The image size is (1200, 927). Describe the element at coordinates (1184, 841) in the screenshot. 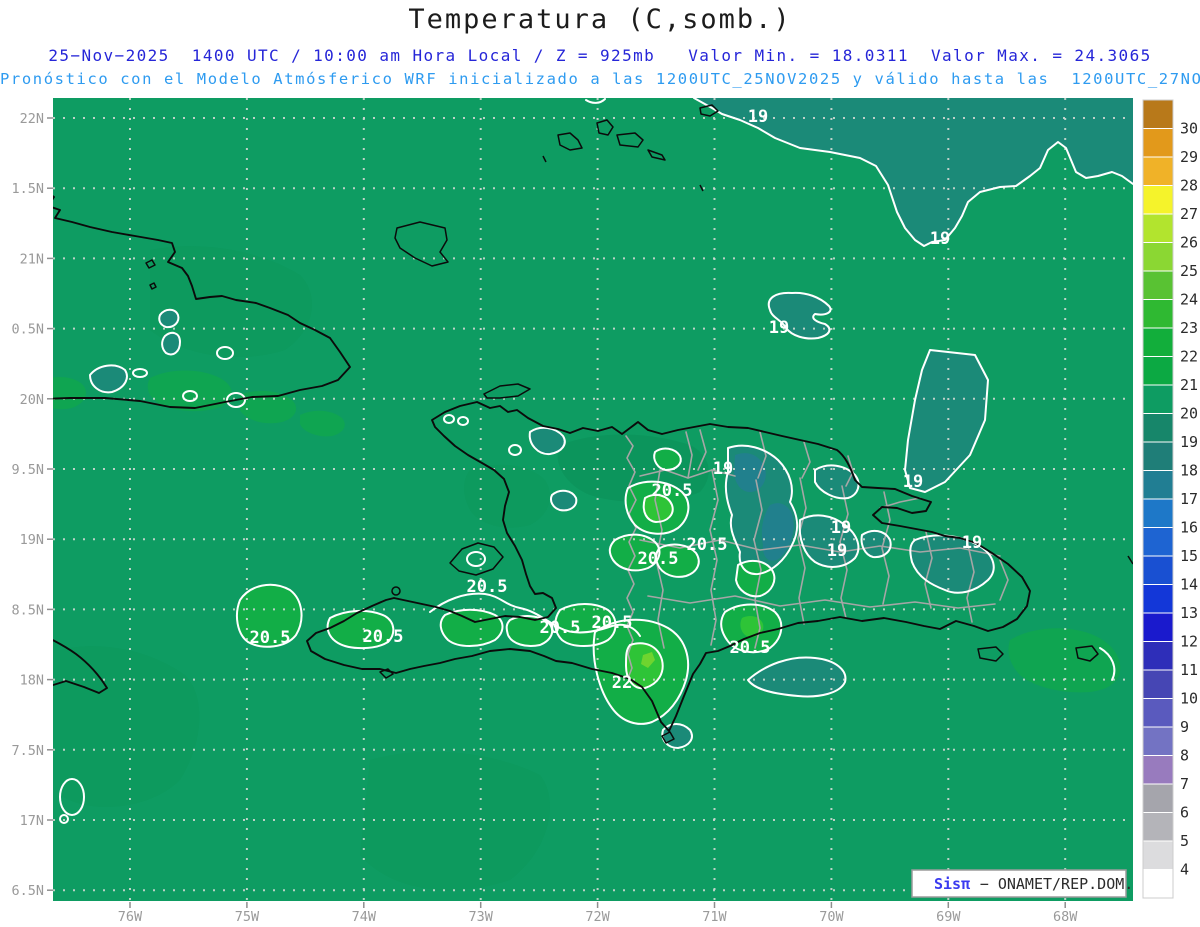

I see `colorbar-label: 5` at that location.